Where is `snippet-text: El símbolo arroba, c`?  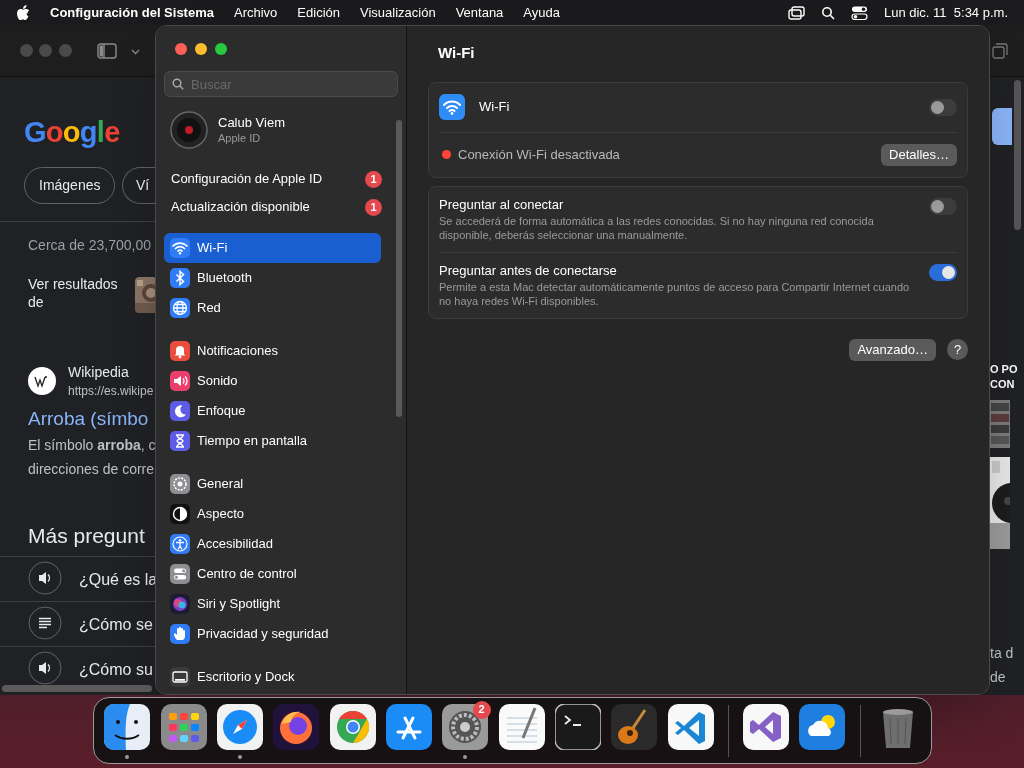 snippet-text: El símbolo arroba, c is located at coordinates (92, 445).